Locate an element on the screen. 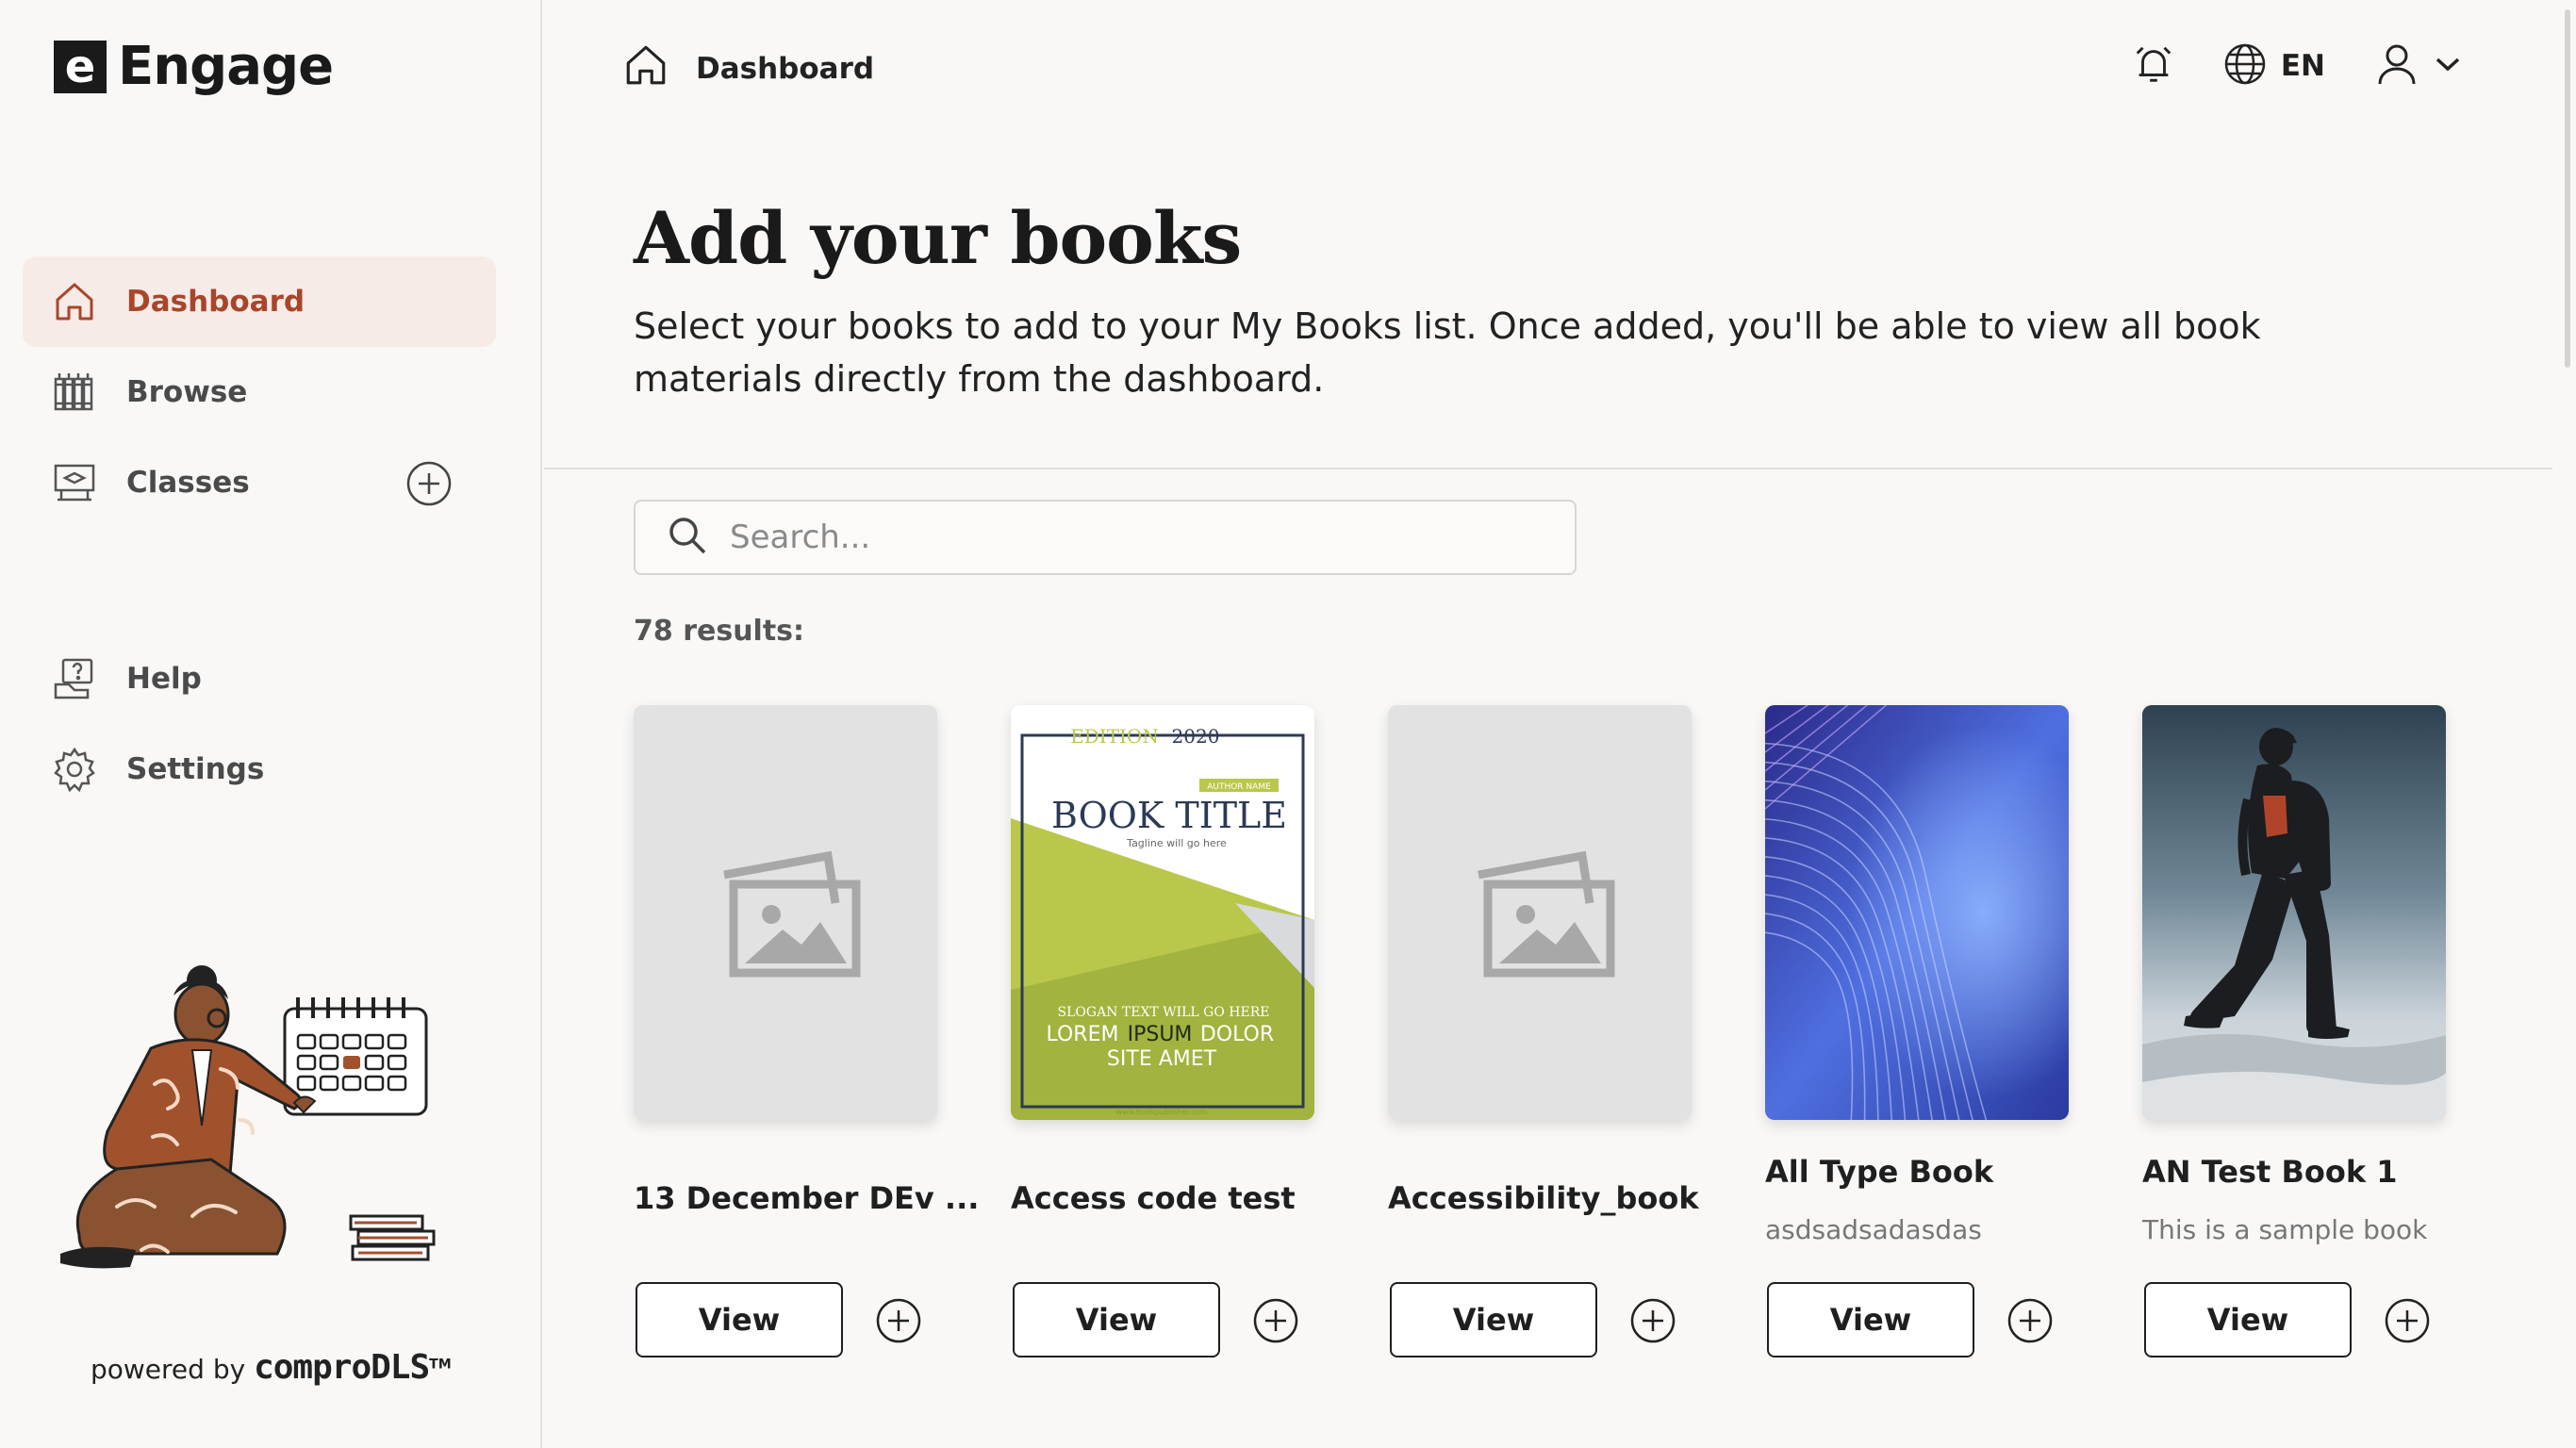  sidebar-nav: Dashboard Browse Classes is located at coordinates (259, 392).